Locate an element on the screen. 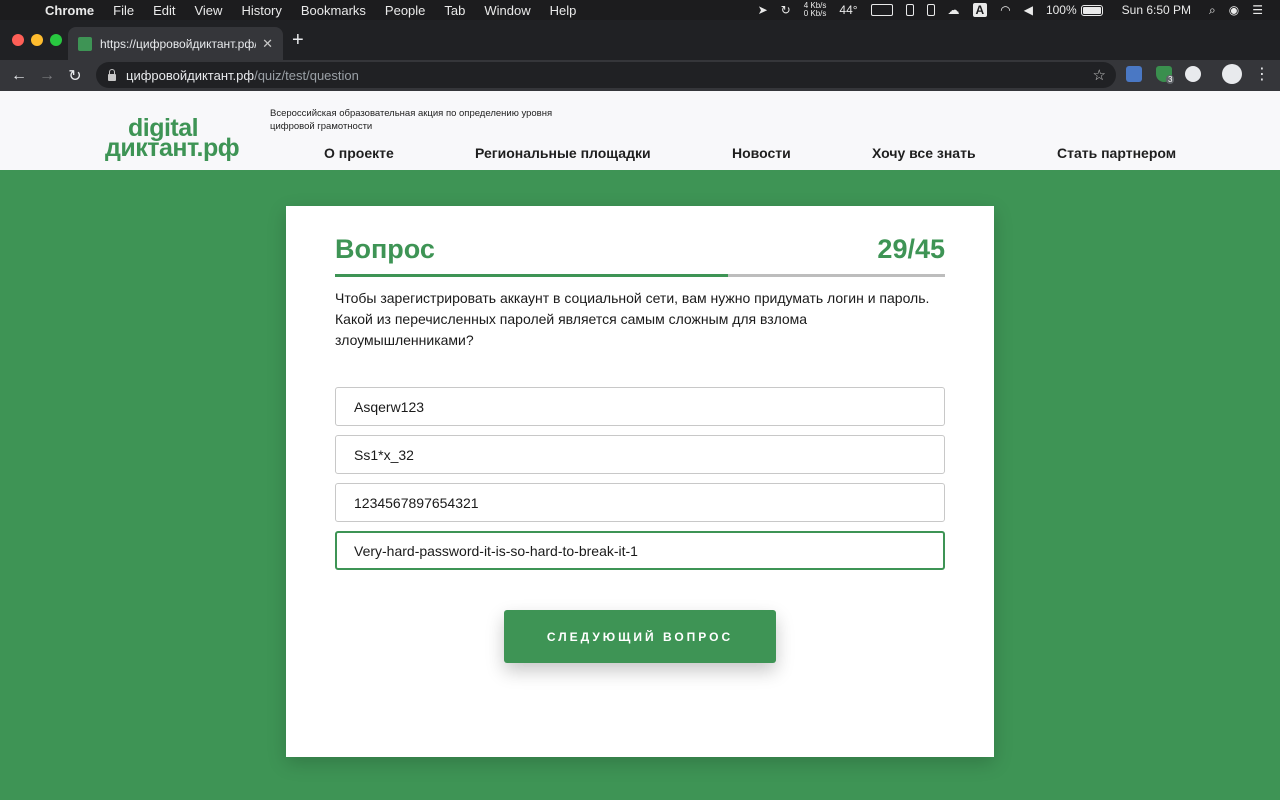 This screenshot has width=1280, height=800. cloud-icon: ☁ is located at coordinates (954, 10).